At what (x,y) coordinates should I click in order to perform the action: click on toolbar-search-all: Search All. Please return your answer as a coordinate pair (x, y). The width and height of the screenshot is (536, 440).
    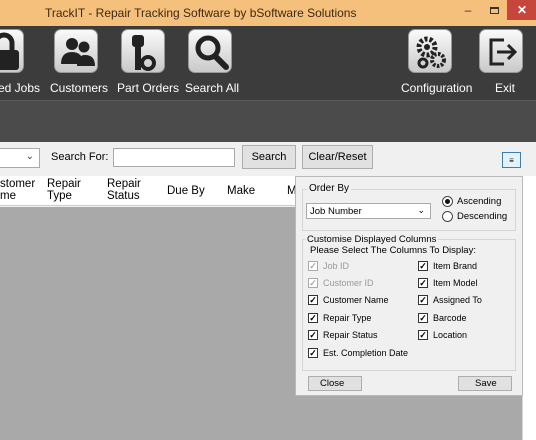
    Looking at the image, I should click on (211, 63).